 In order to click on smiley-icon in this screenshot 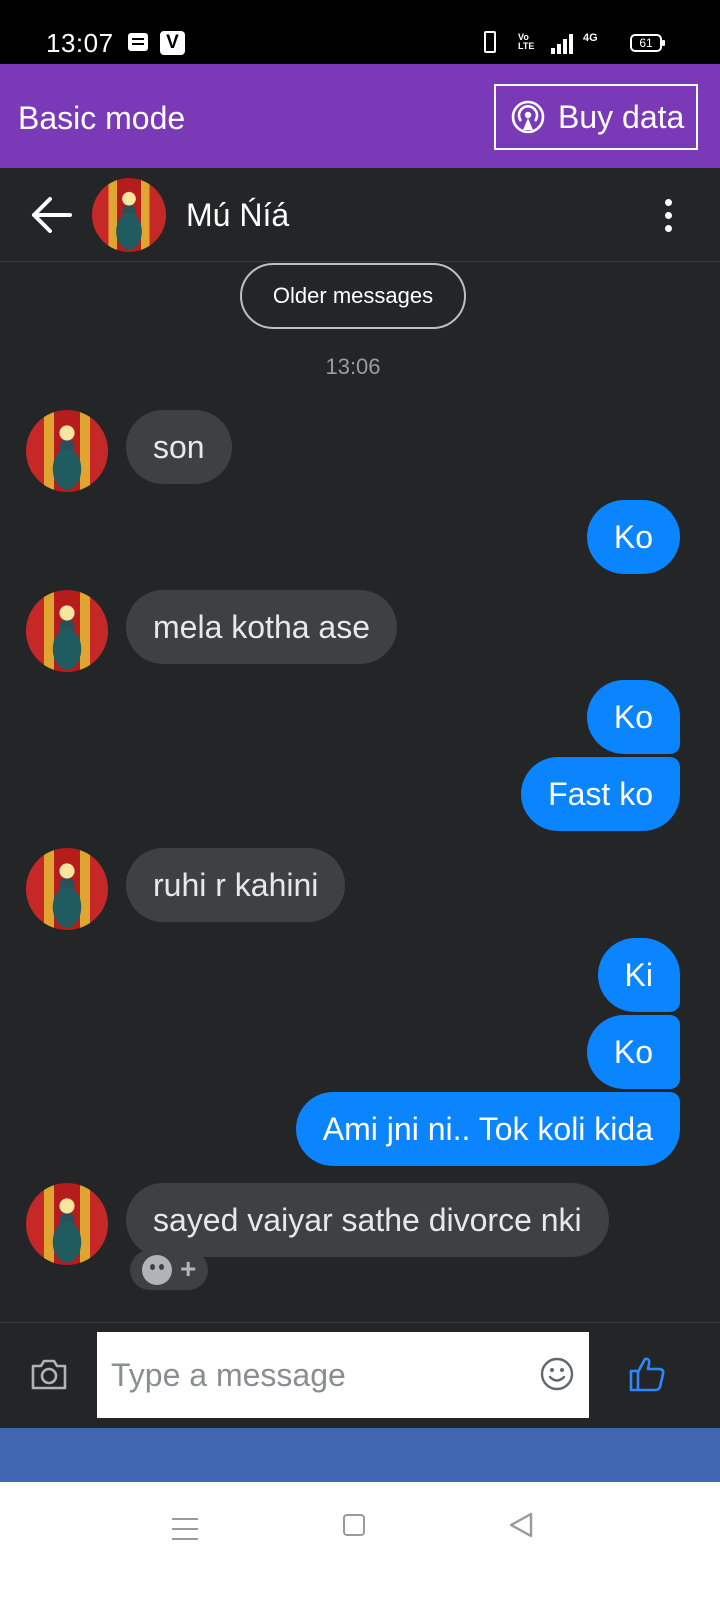, I will do `click(157, 1270)`.